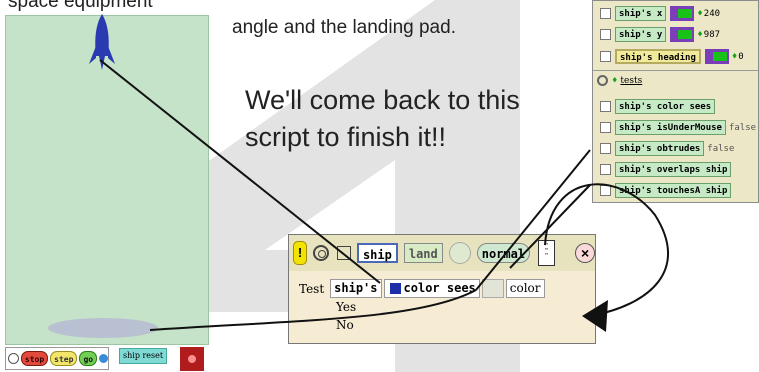 The height and width of the screenshot is (372, 759). What do you see at coordinates (143, 356) in the screenshot?
I see `ship-reset-button: ship reset` at bounding box center [143, 356].